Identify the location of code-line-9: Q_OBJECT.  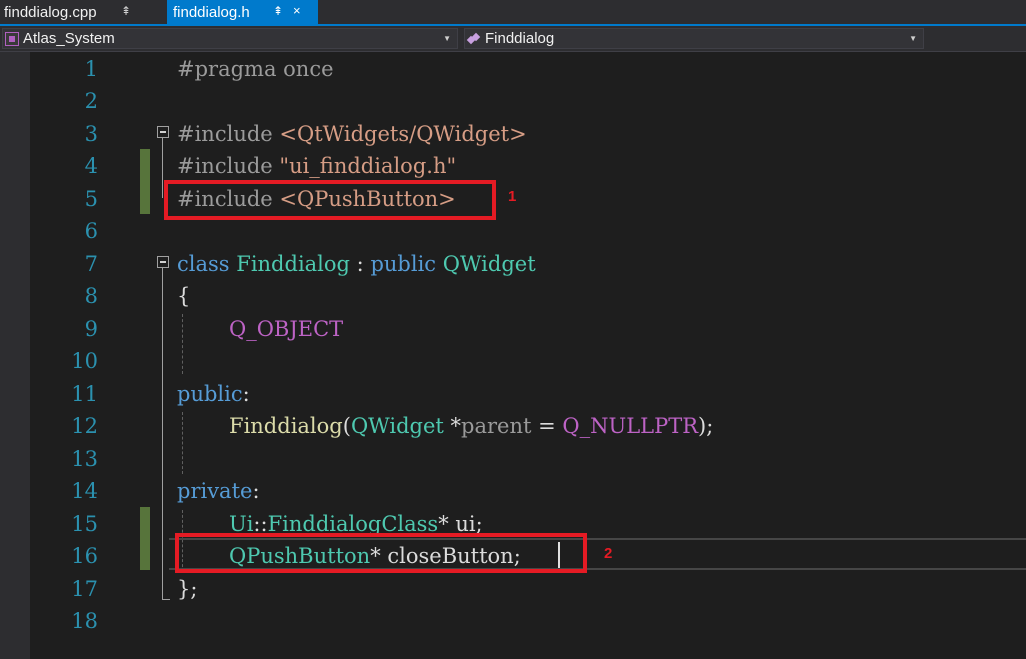
(286, 329).